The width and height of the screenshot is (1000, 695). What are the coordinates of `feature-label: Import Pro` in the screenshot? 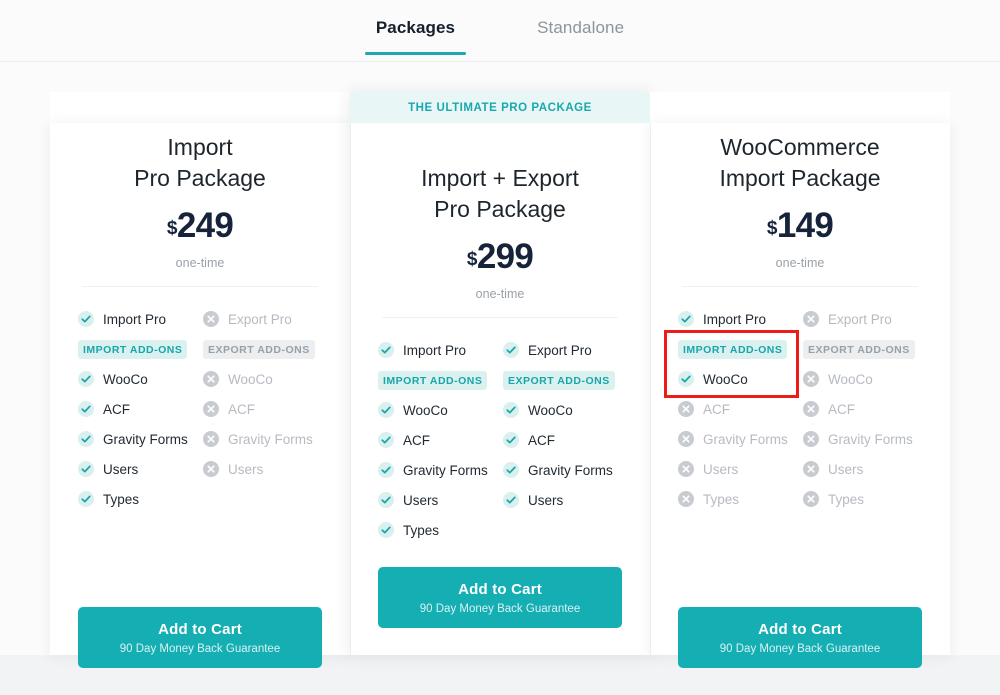 It's located at (135, 319).